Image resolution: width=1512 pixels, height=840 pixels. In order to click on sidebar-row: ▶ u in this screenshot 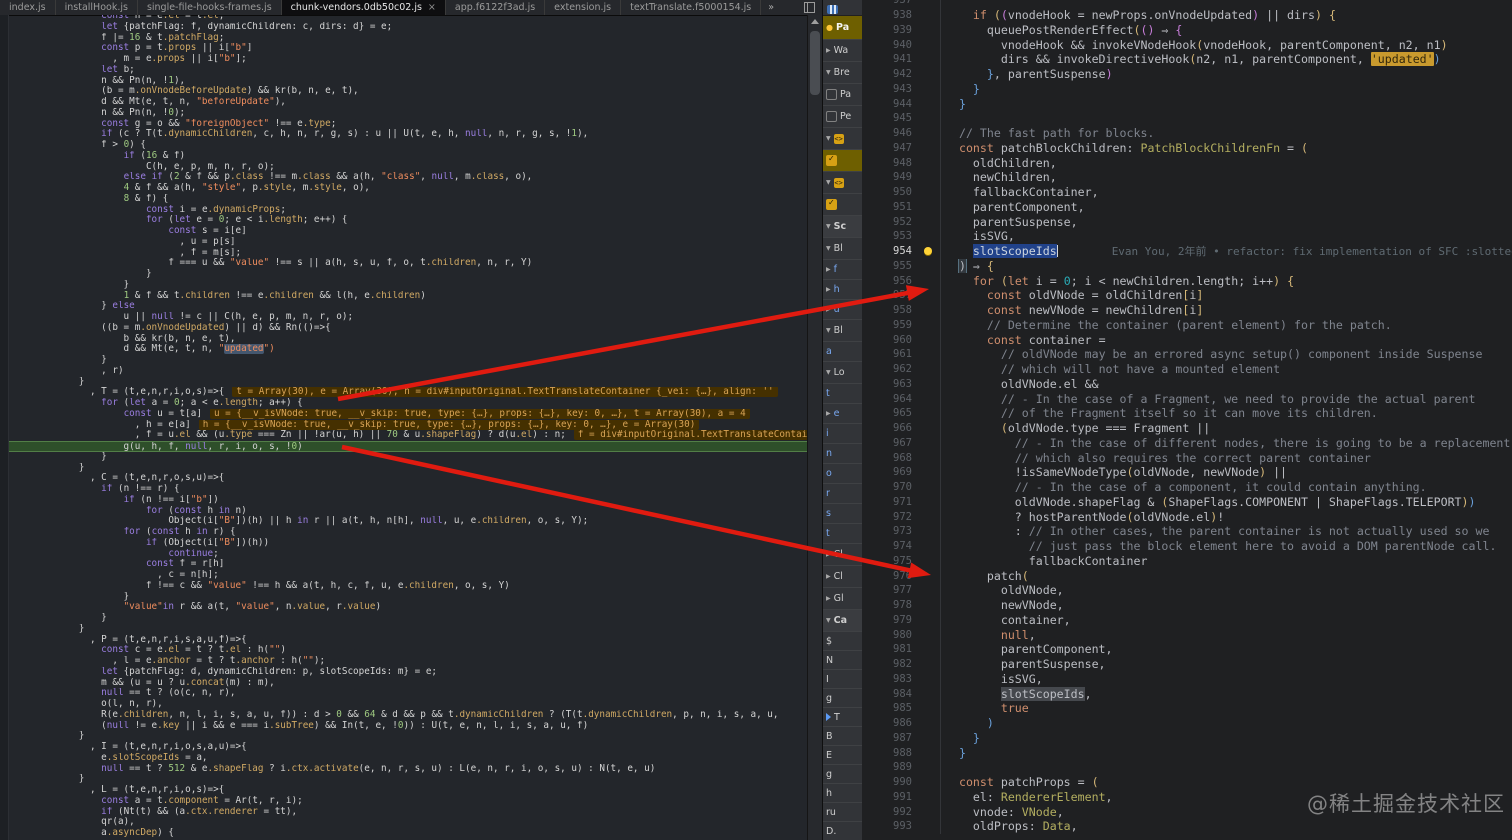, I will do `click(843, 310)`.